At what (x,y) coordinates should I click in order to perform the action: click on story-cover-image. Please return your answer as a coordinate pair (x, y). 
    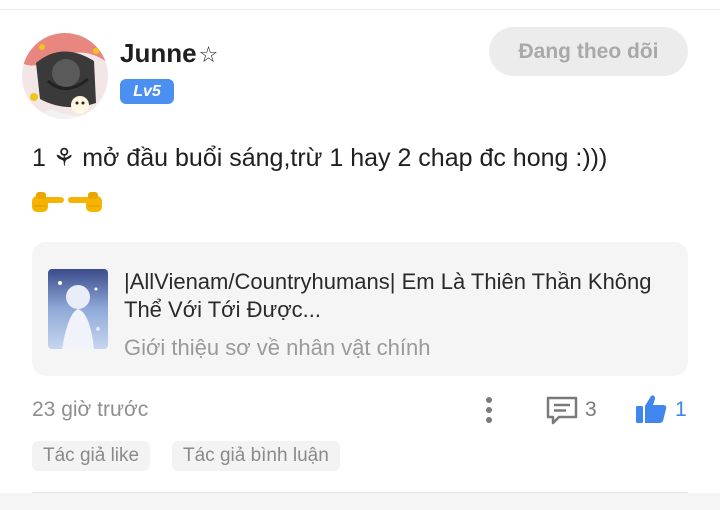
    Looking at the image, I should click on (78, 309).